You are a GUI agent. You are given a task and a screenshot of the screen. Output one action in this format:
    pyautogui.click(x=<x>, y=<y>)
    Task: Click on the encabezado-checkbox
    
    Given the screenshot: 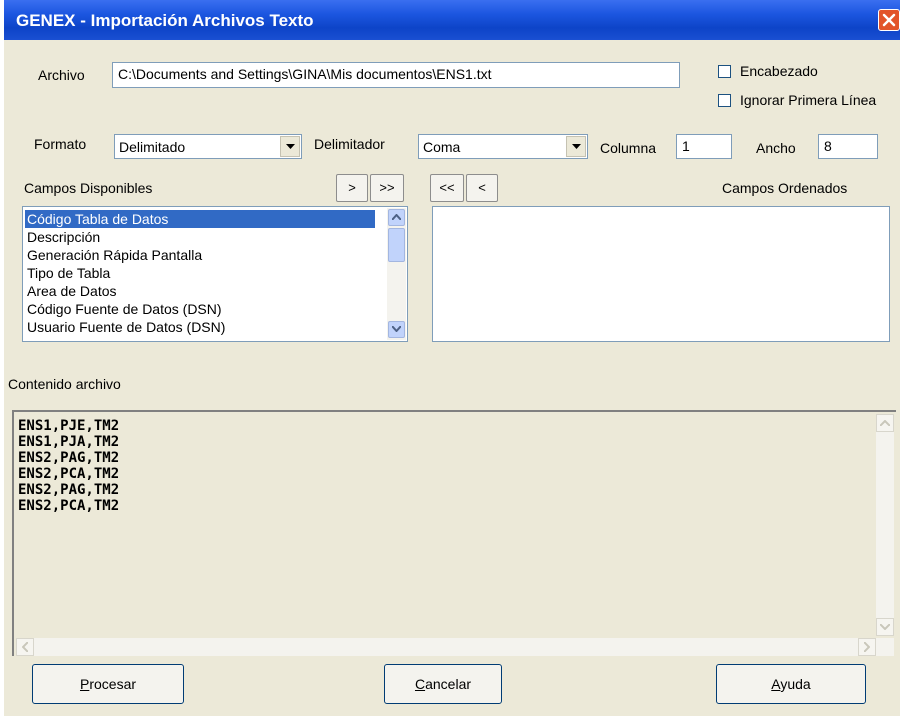 What is the action you would take?
    pyautogui.click(x=724, y=71)
    